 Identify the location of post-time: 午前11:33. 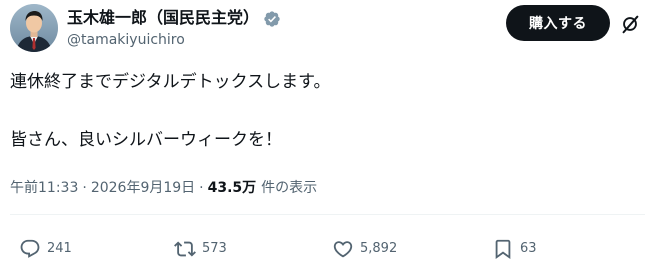
(44, 188).